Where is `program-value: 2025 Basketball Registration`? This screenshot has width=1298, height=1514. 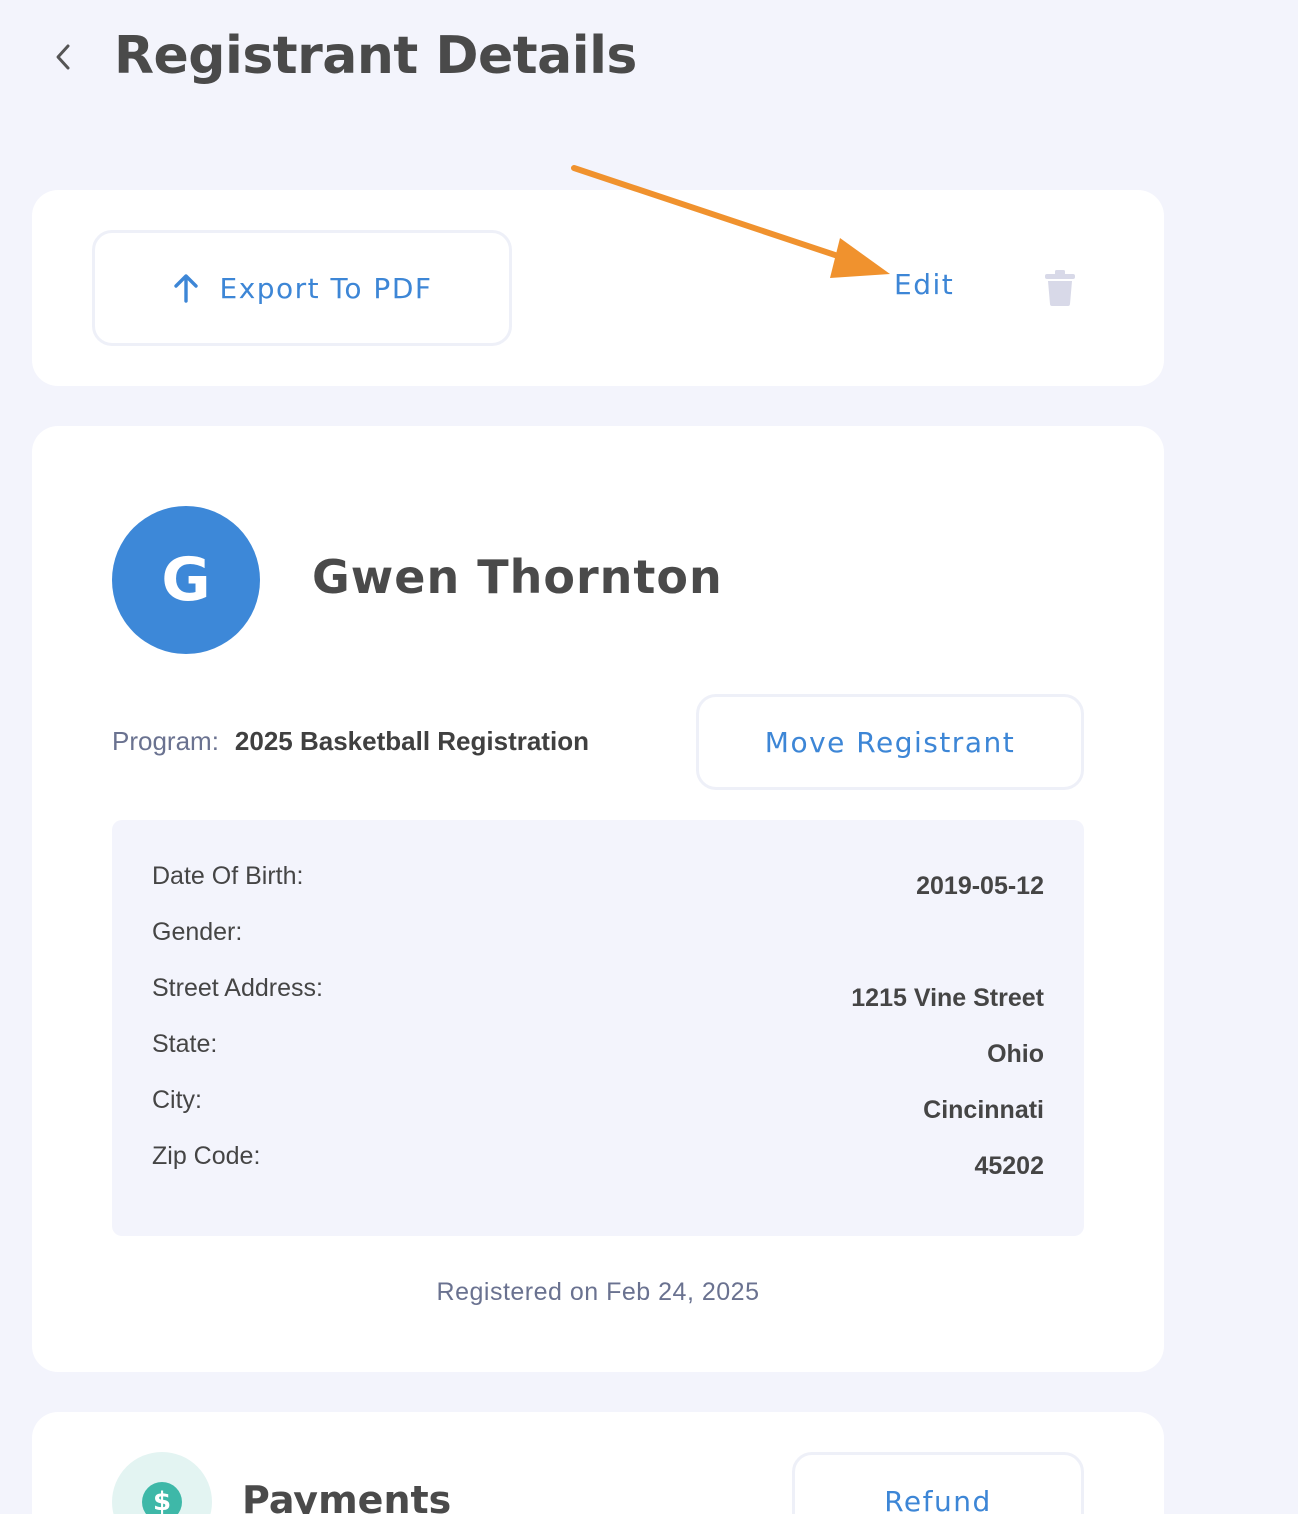
program-value: 2025 Basketball Registration is located at coordinates (411, 741).